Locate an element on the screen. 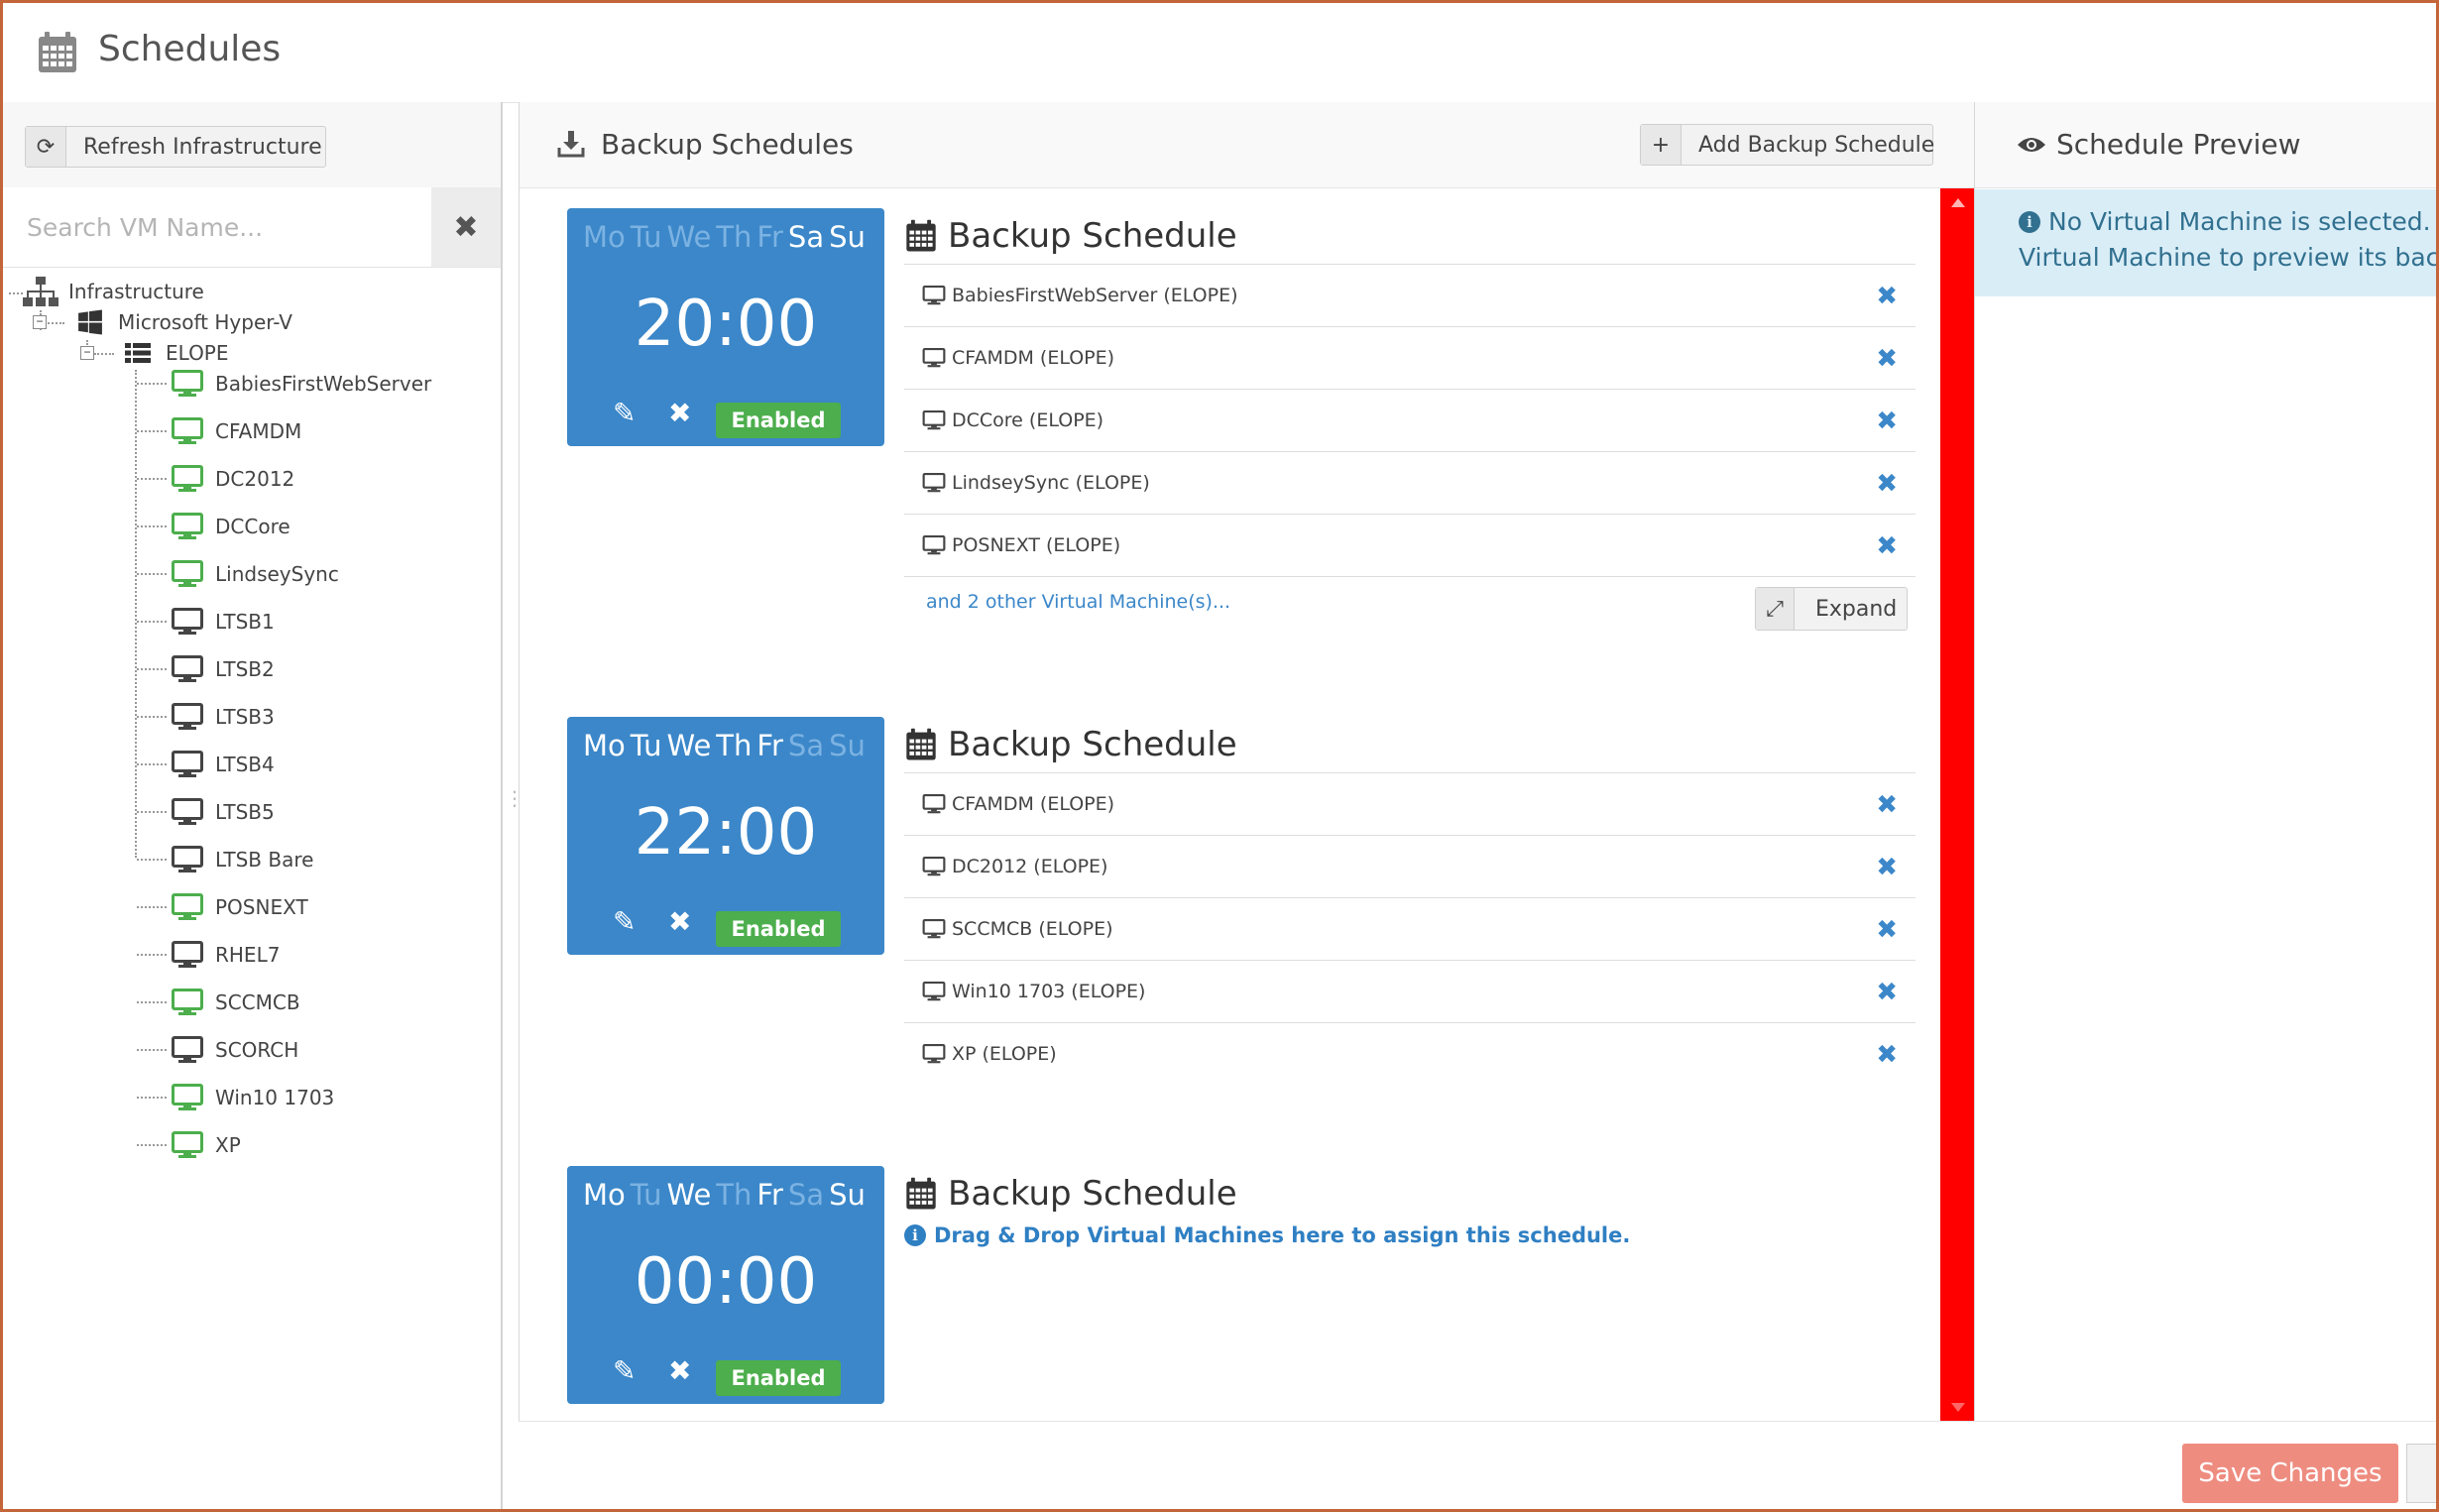 Image resolution: width=2439 pixels, height=1512 pixels. footer-bar: Save Changes is located at coordinates (1477, 1465).